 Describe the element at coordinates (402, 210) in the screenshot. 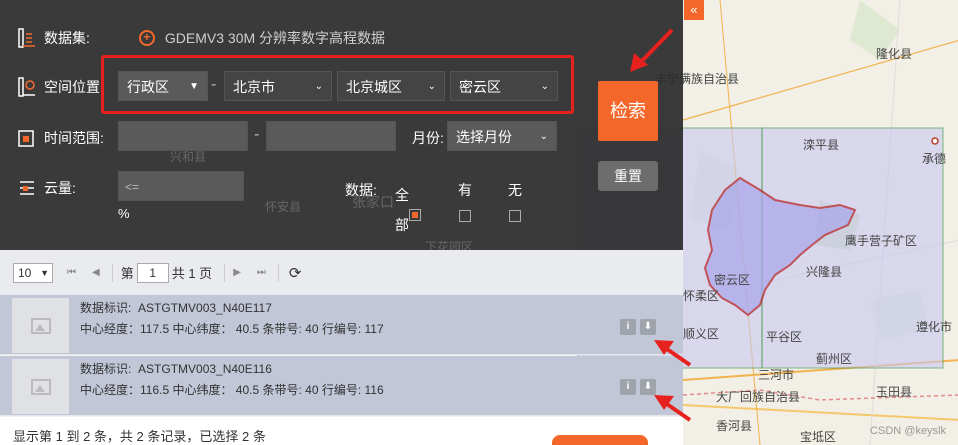

I see `data-filter-all-label: 全部` at that location.